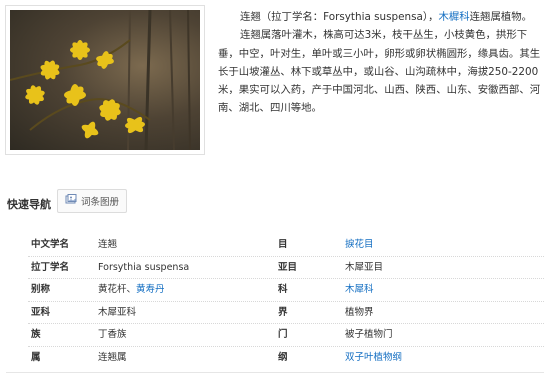 The height and width of the screenshot is (379, 550). I want to click on info-key: 门, so click(283, 334).